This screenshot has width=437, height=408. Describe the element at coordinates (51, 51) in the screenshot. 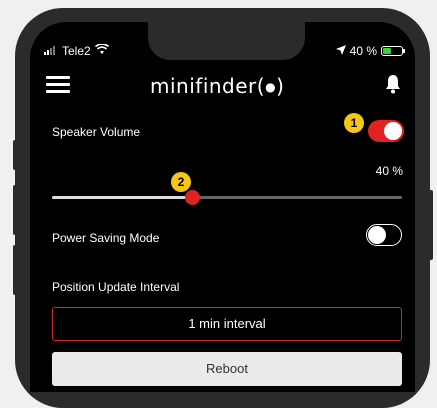

I see `signal-icon` at that location.